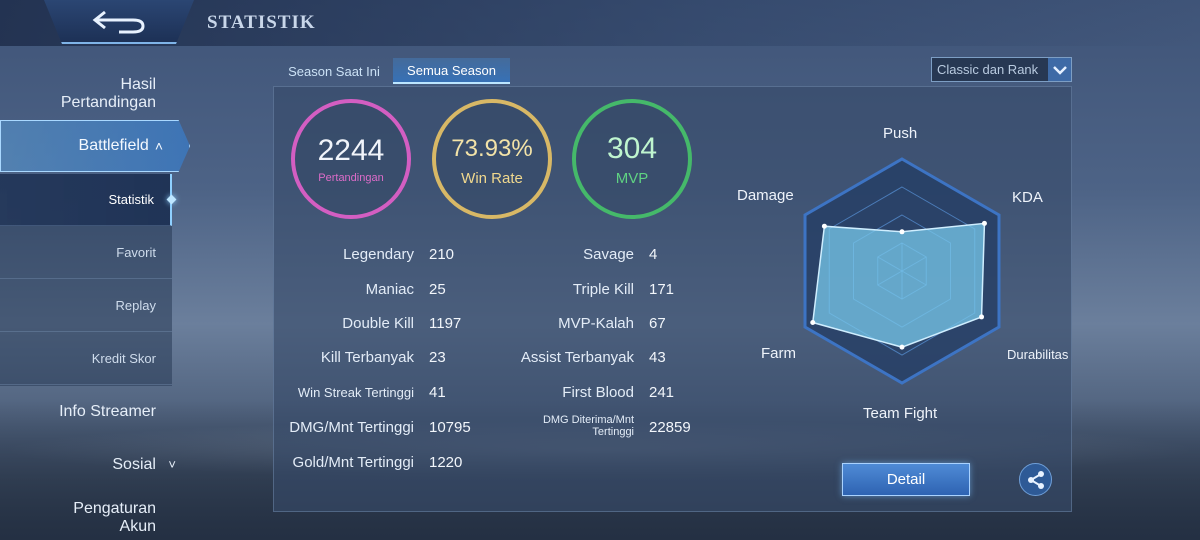 This screenshot has width=1200, height=540. I want to click on share-icon, so click(1035, 479).